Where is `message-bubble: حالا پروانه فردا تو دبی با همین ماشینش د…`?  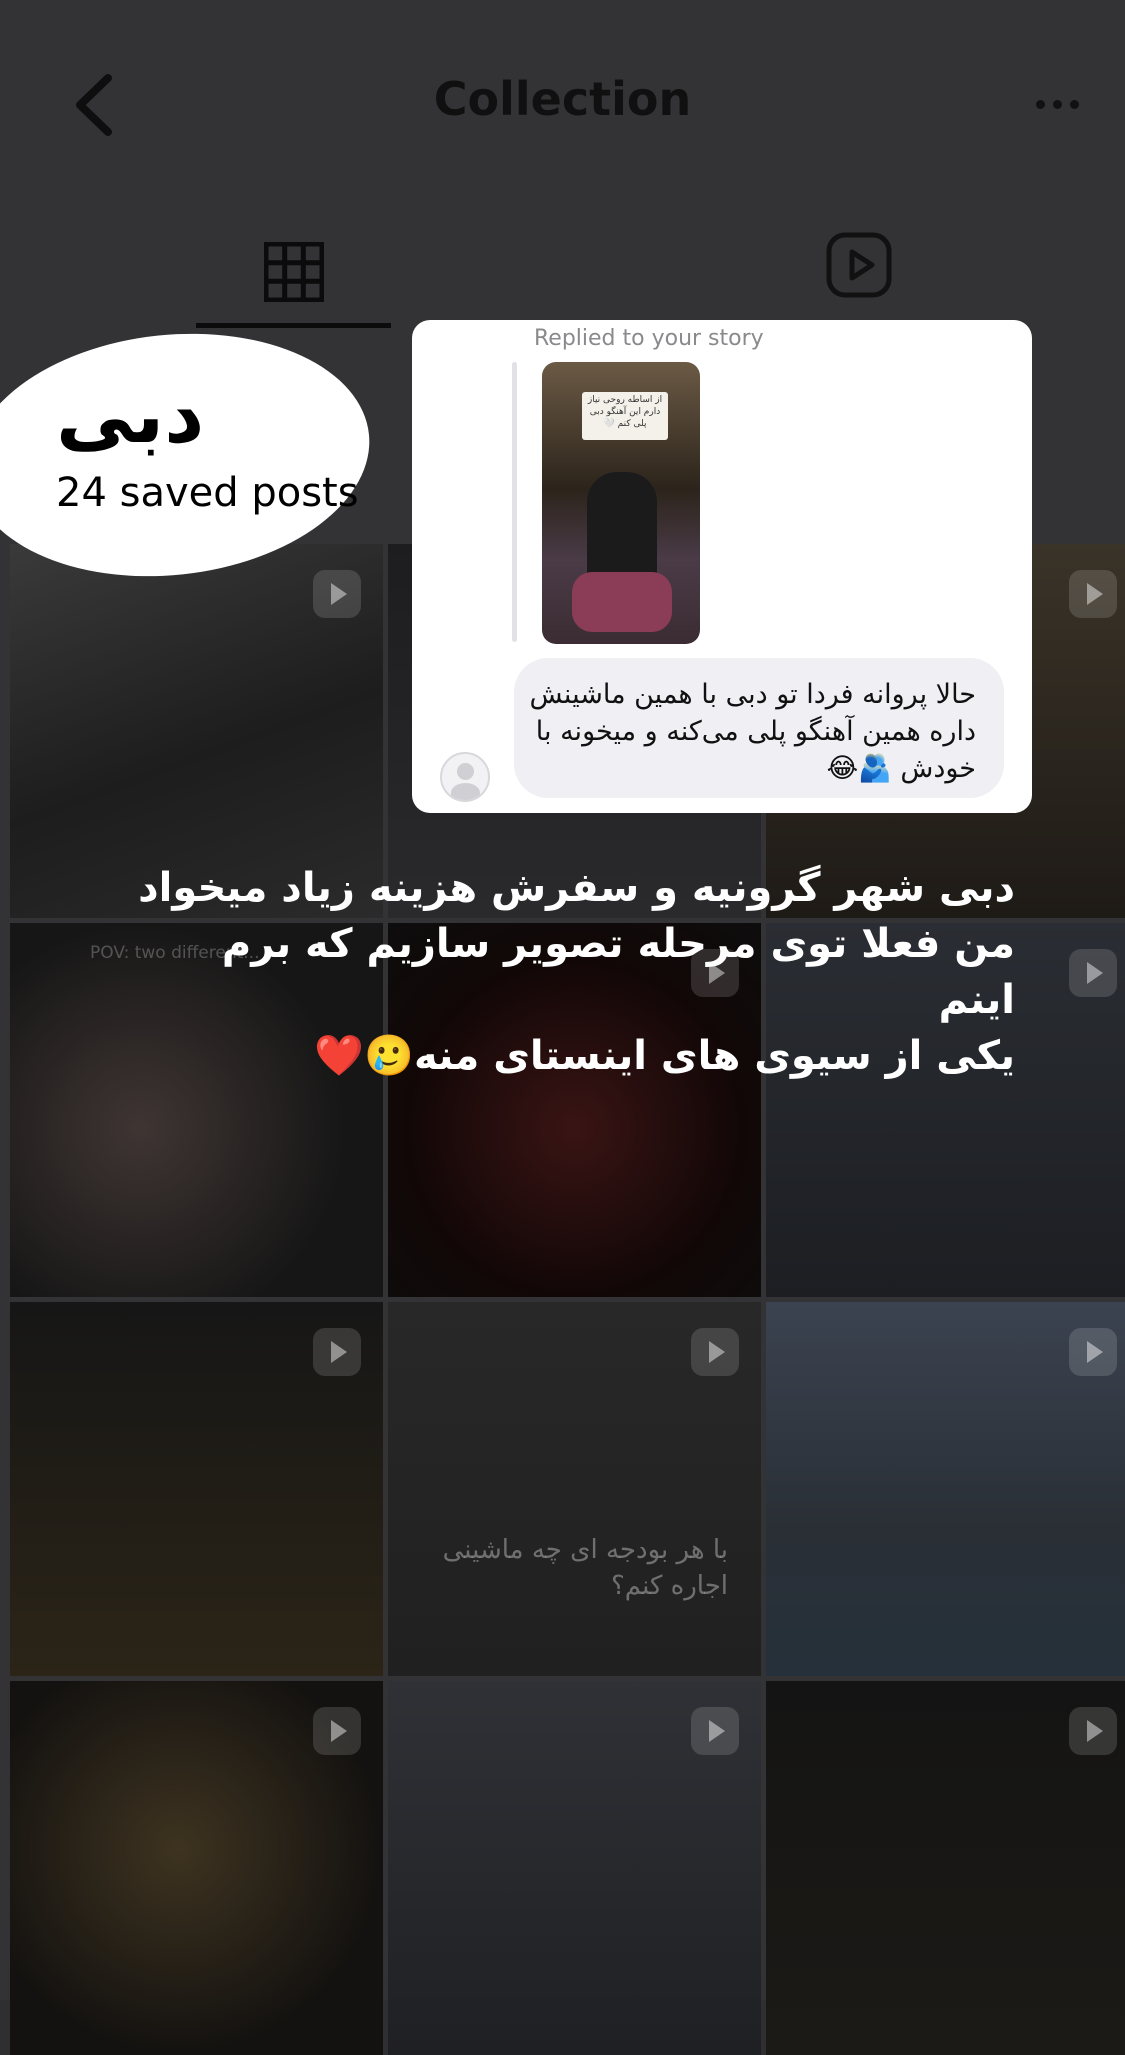
message-bubble: حالا پروانه فردا تو دبی با همین ماشینش د… is located at coordinates (759, 728).